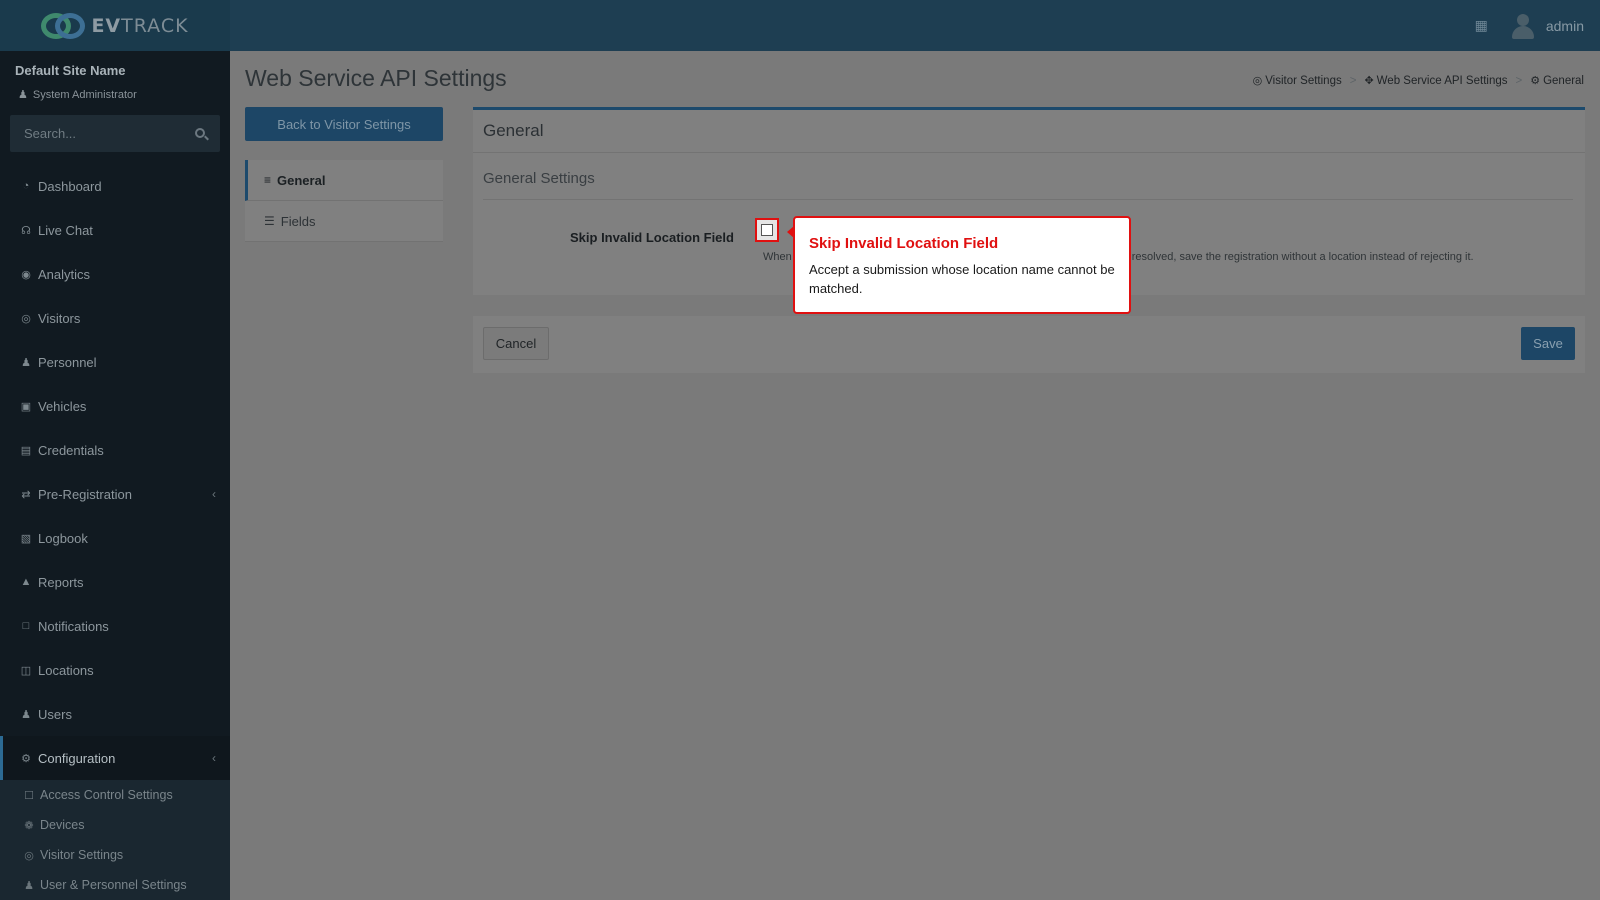 Image resolution: width=1600 pixels, height=900 pixels. I want to click on brand-name: EVTRACK, so click(140, 25).